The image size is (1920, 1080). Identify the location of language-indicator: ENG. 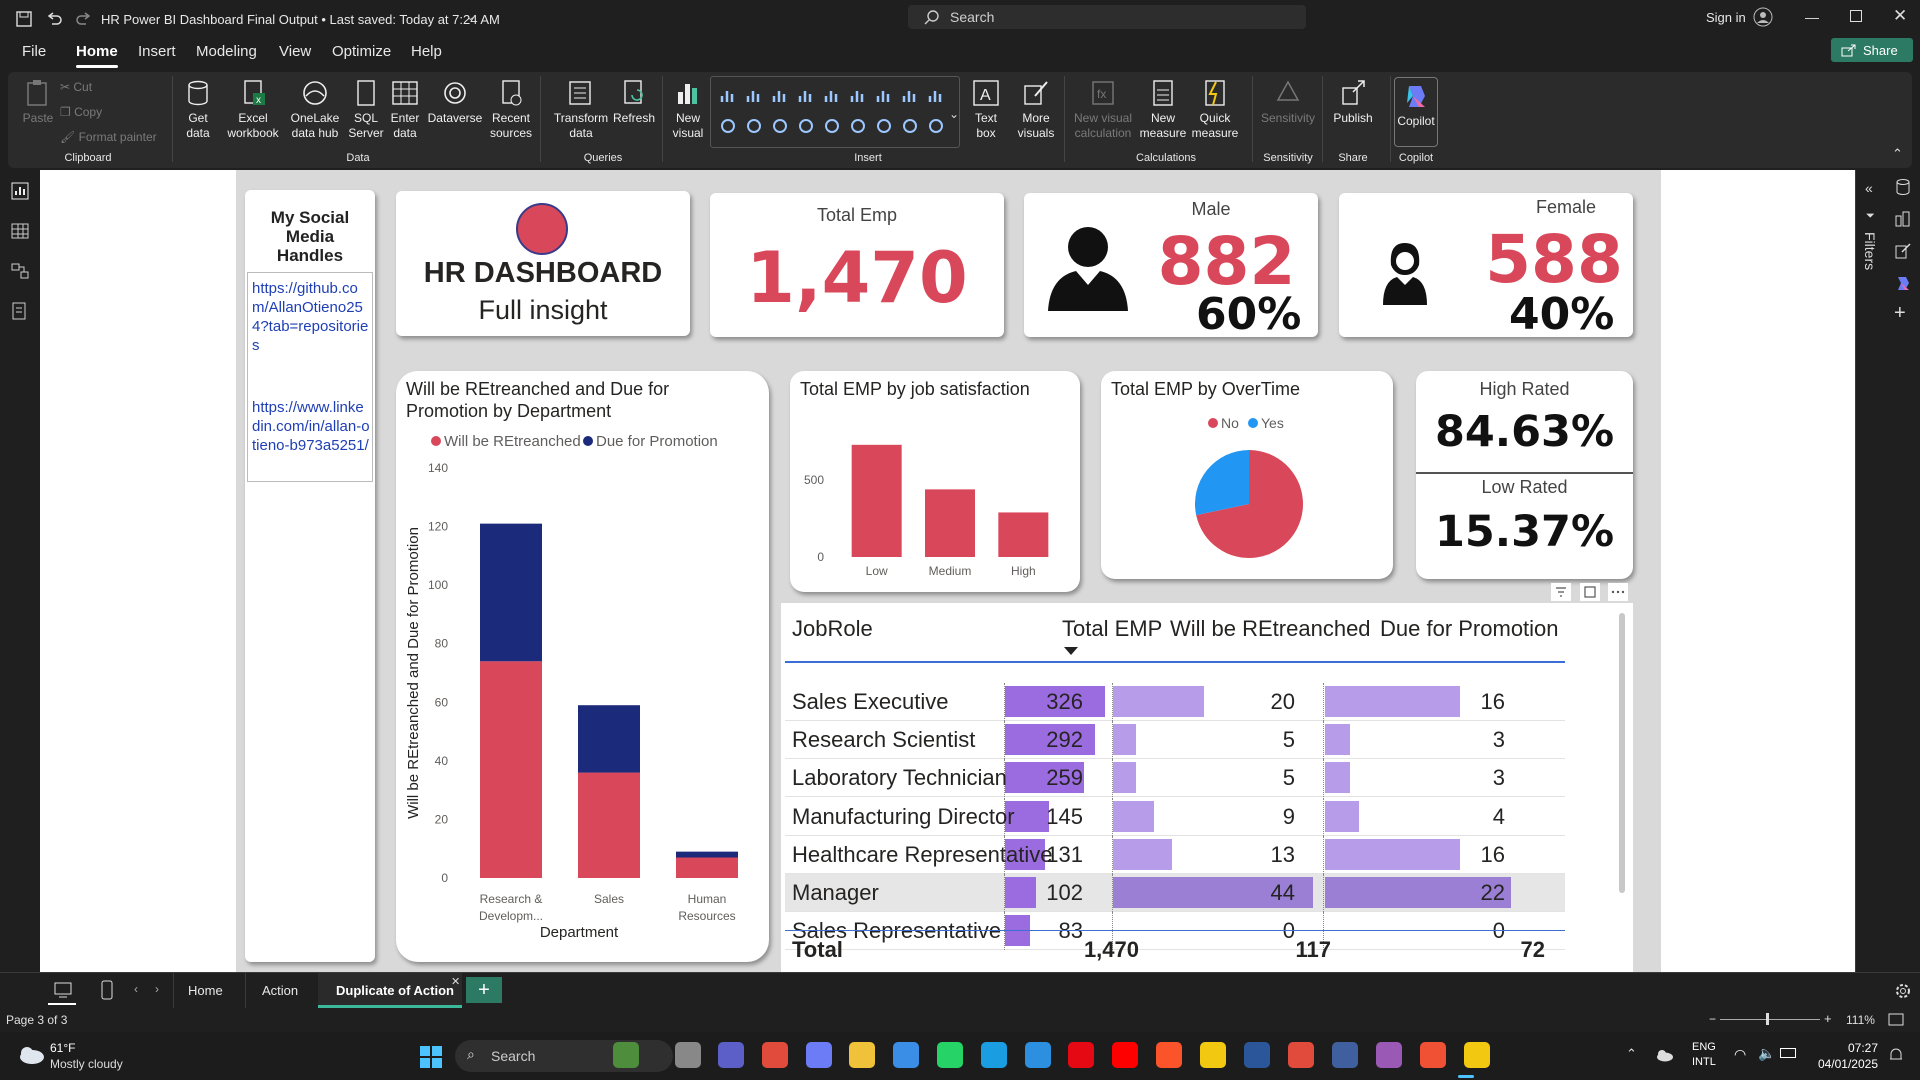
(1704, 1047).